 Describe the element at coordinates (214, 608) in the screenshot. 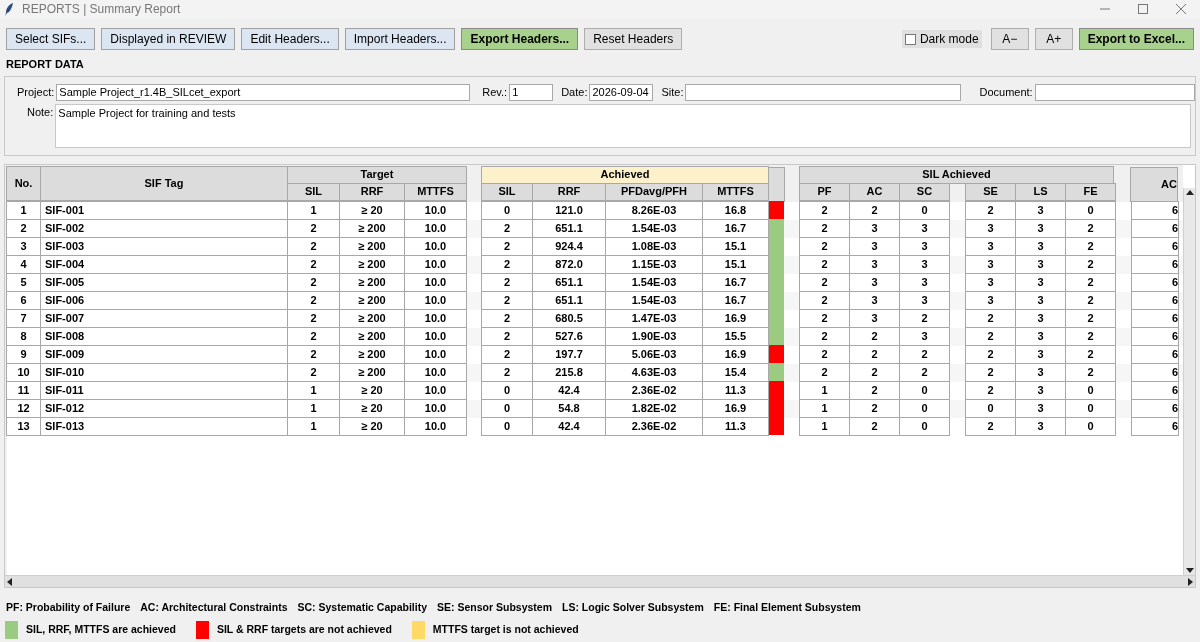

I see `abbreviation-text: AC: Architectural Constraints` at that location.